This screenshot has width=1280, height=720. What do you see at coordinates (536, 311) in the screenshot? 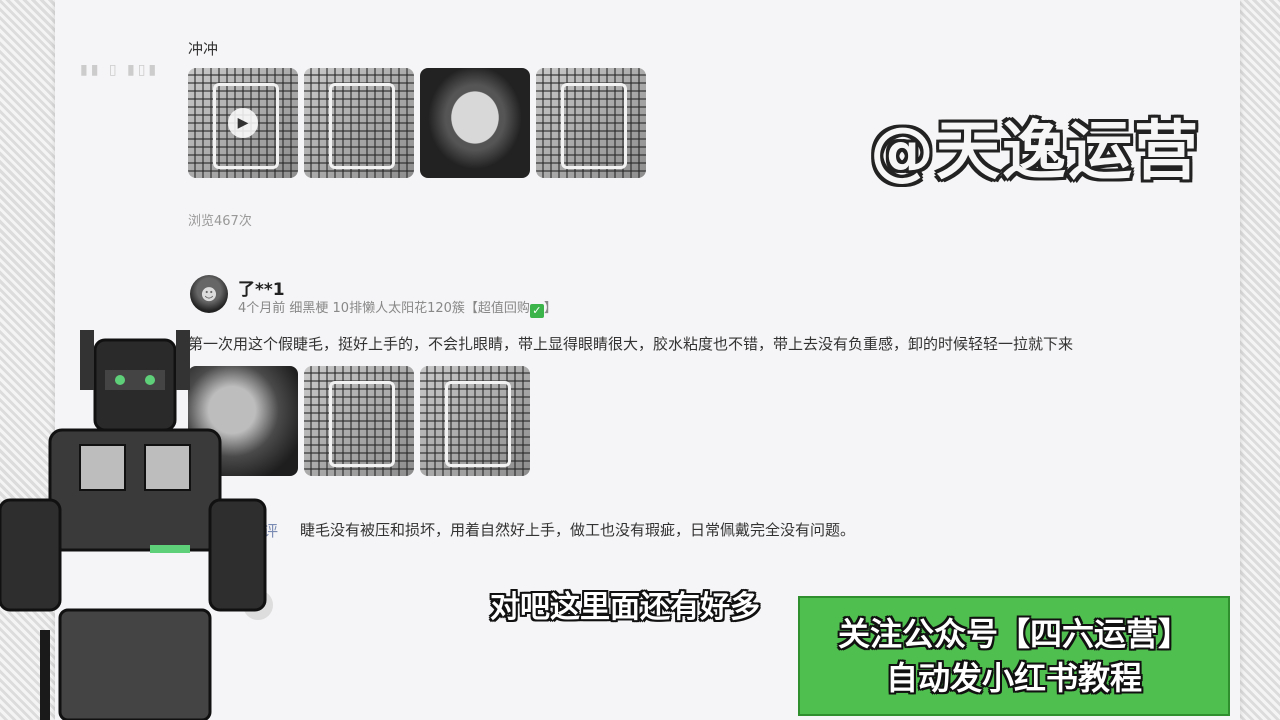
I see `check-icon: ✓` at bounding box center [536, 311].